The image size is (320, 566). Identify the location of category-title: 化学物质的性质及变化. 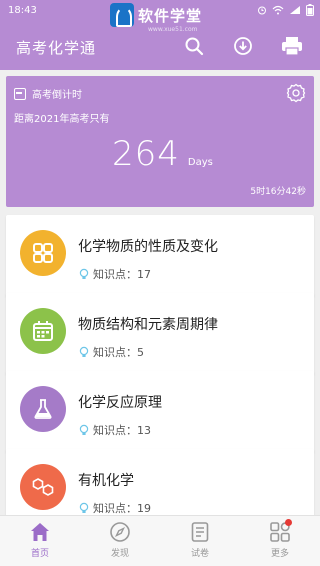
(148, 247).